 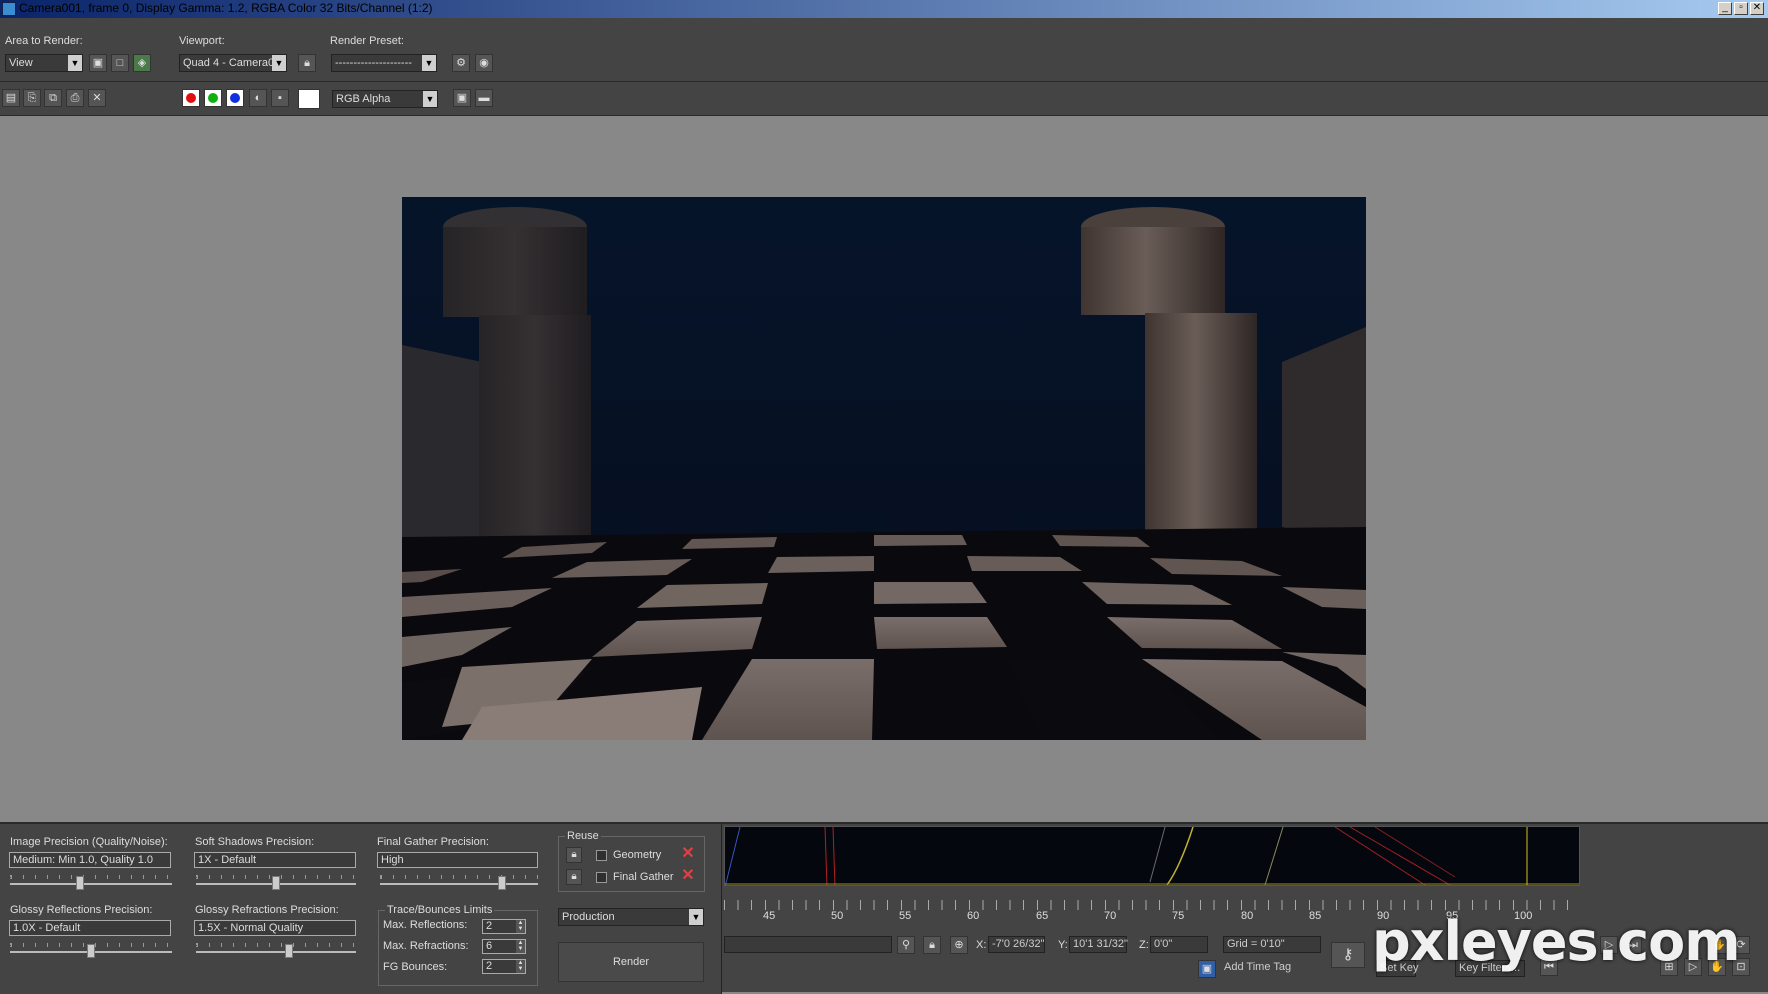 What do you see at coordinates (276, 949) in the screenshot?
I see `glossy-refractions-slider` at bounding box center [276, 949].